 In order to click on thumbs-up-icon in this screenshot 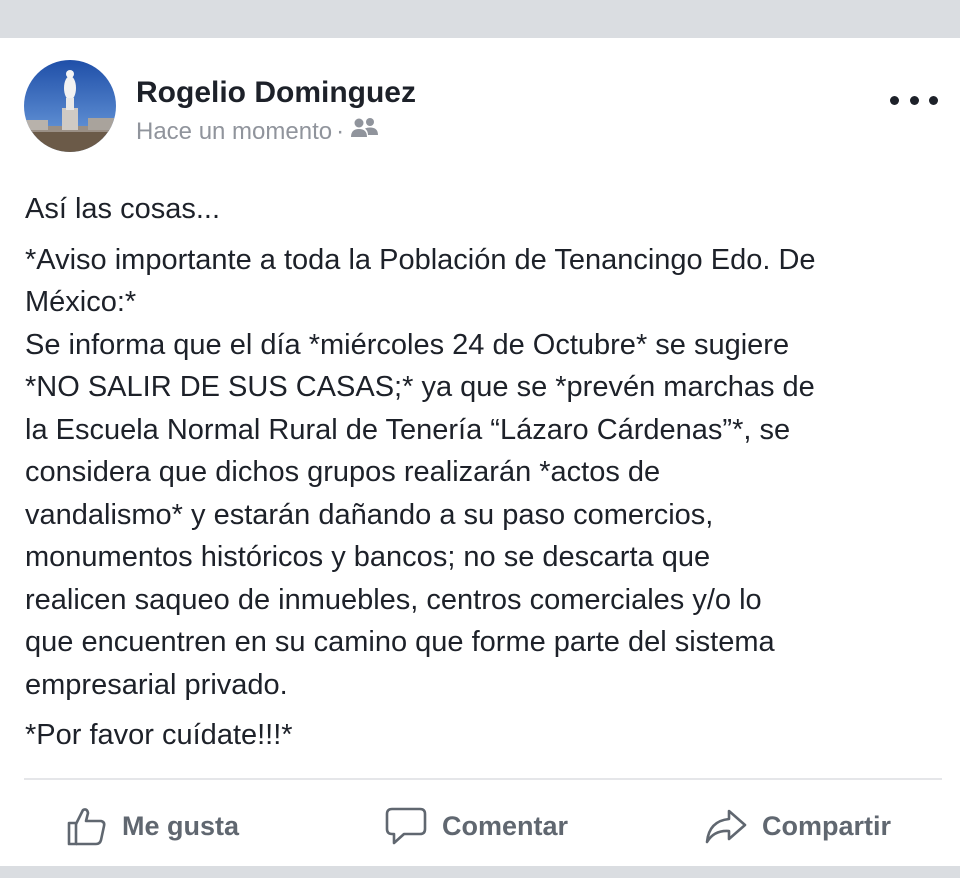, I will do `click(86, 827)`.